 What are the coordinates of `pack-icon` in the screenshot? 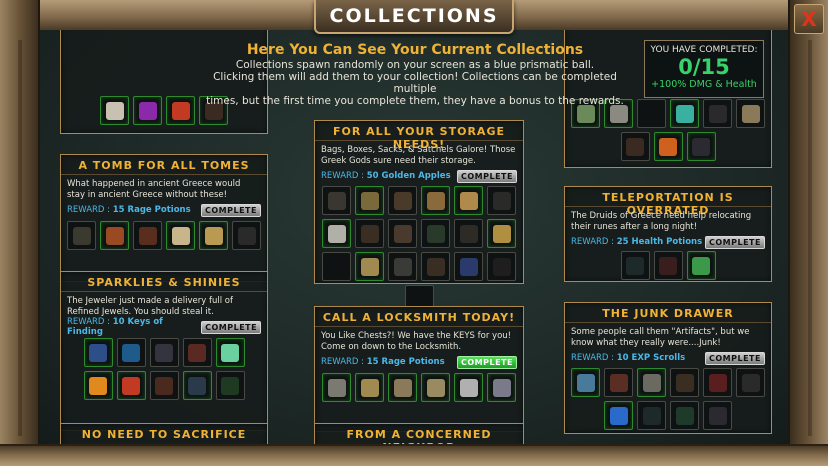 It's located at (402, 200).